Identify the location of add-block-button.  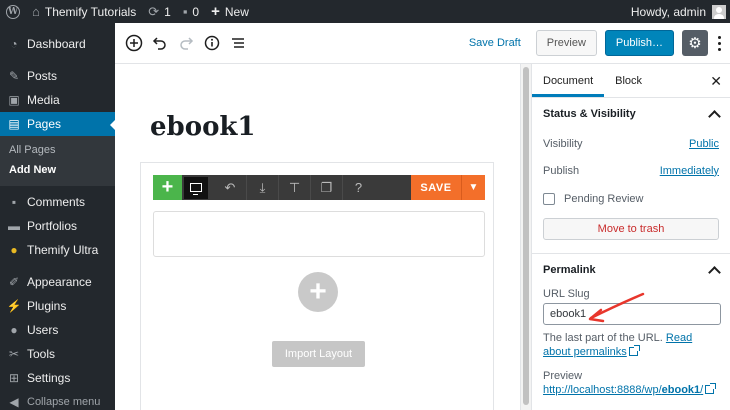
(134, 43).